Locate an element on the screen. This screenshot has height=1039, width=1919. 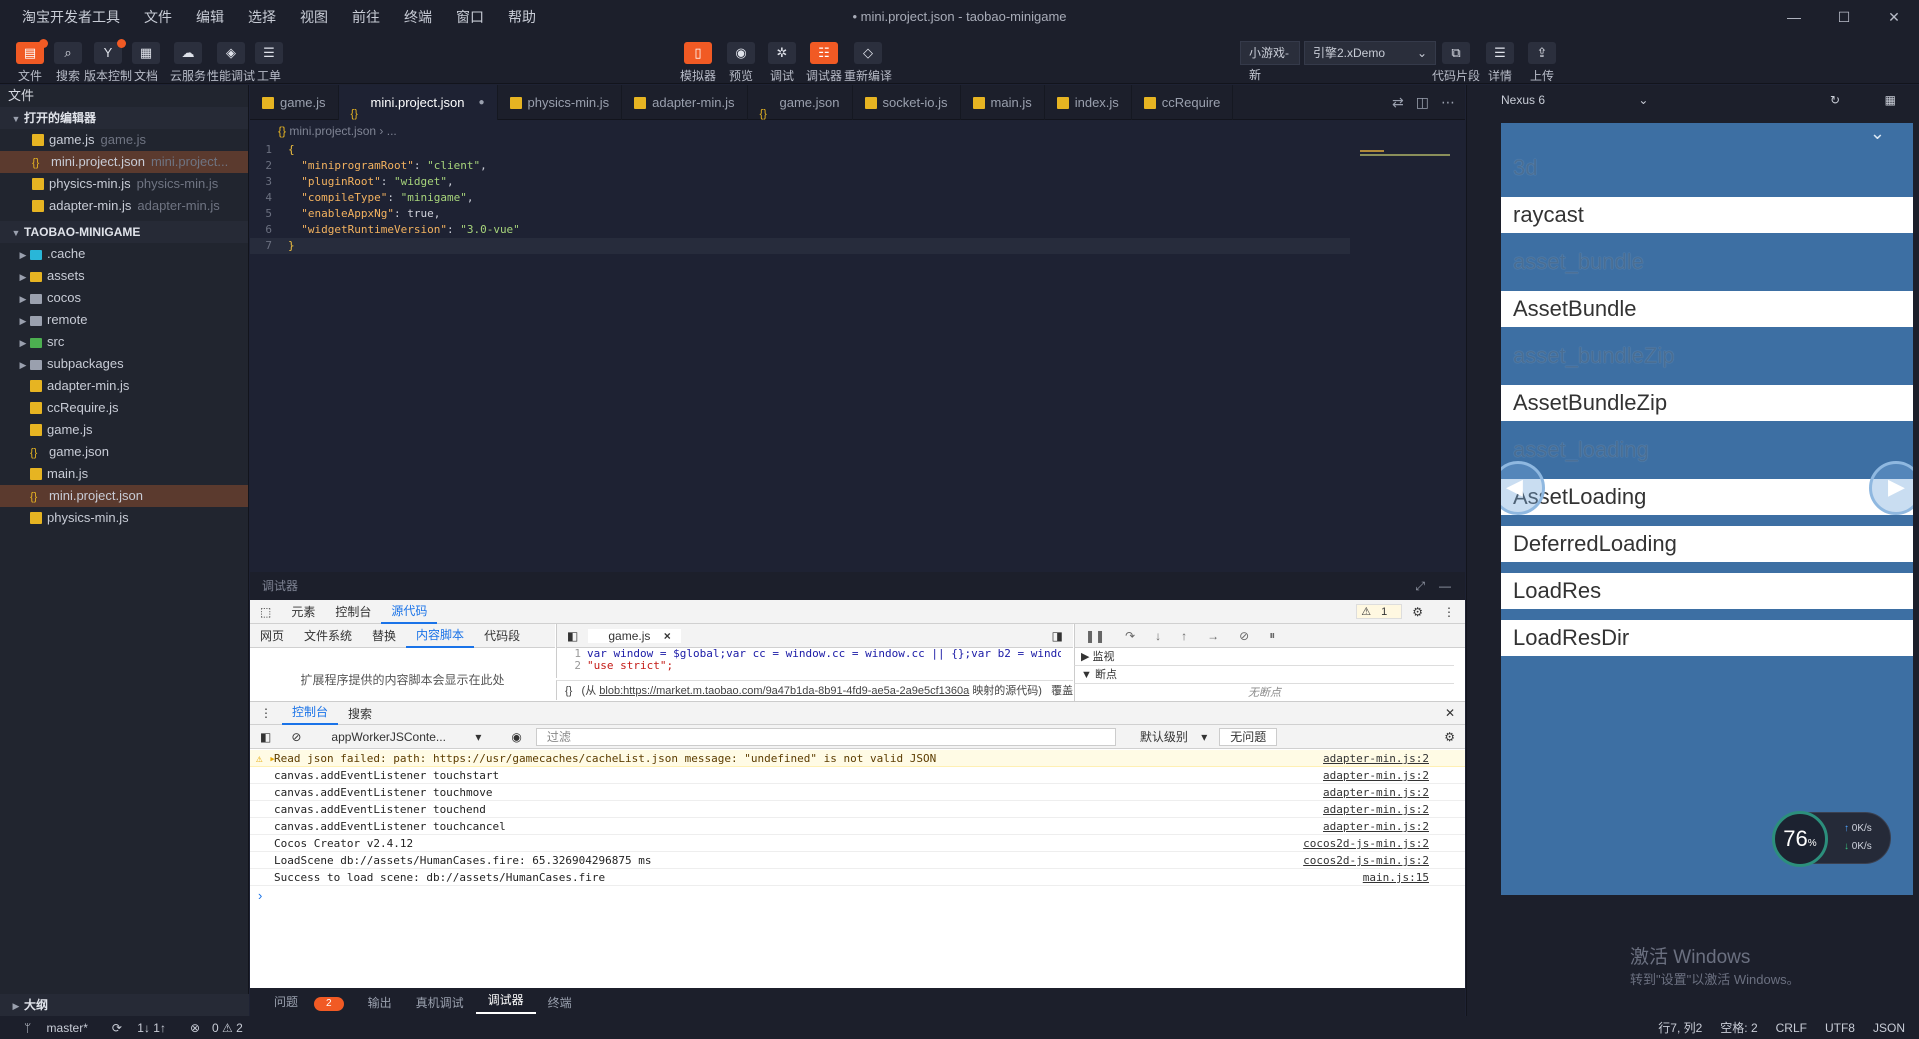
menu-item: 终端 is located at coordinates (418, 17).